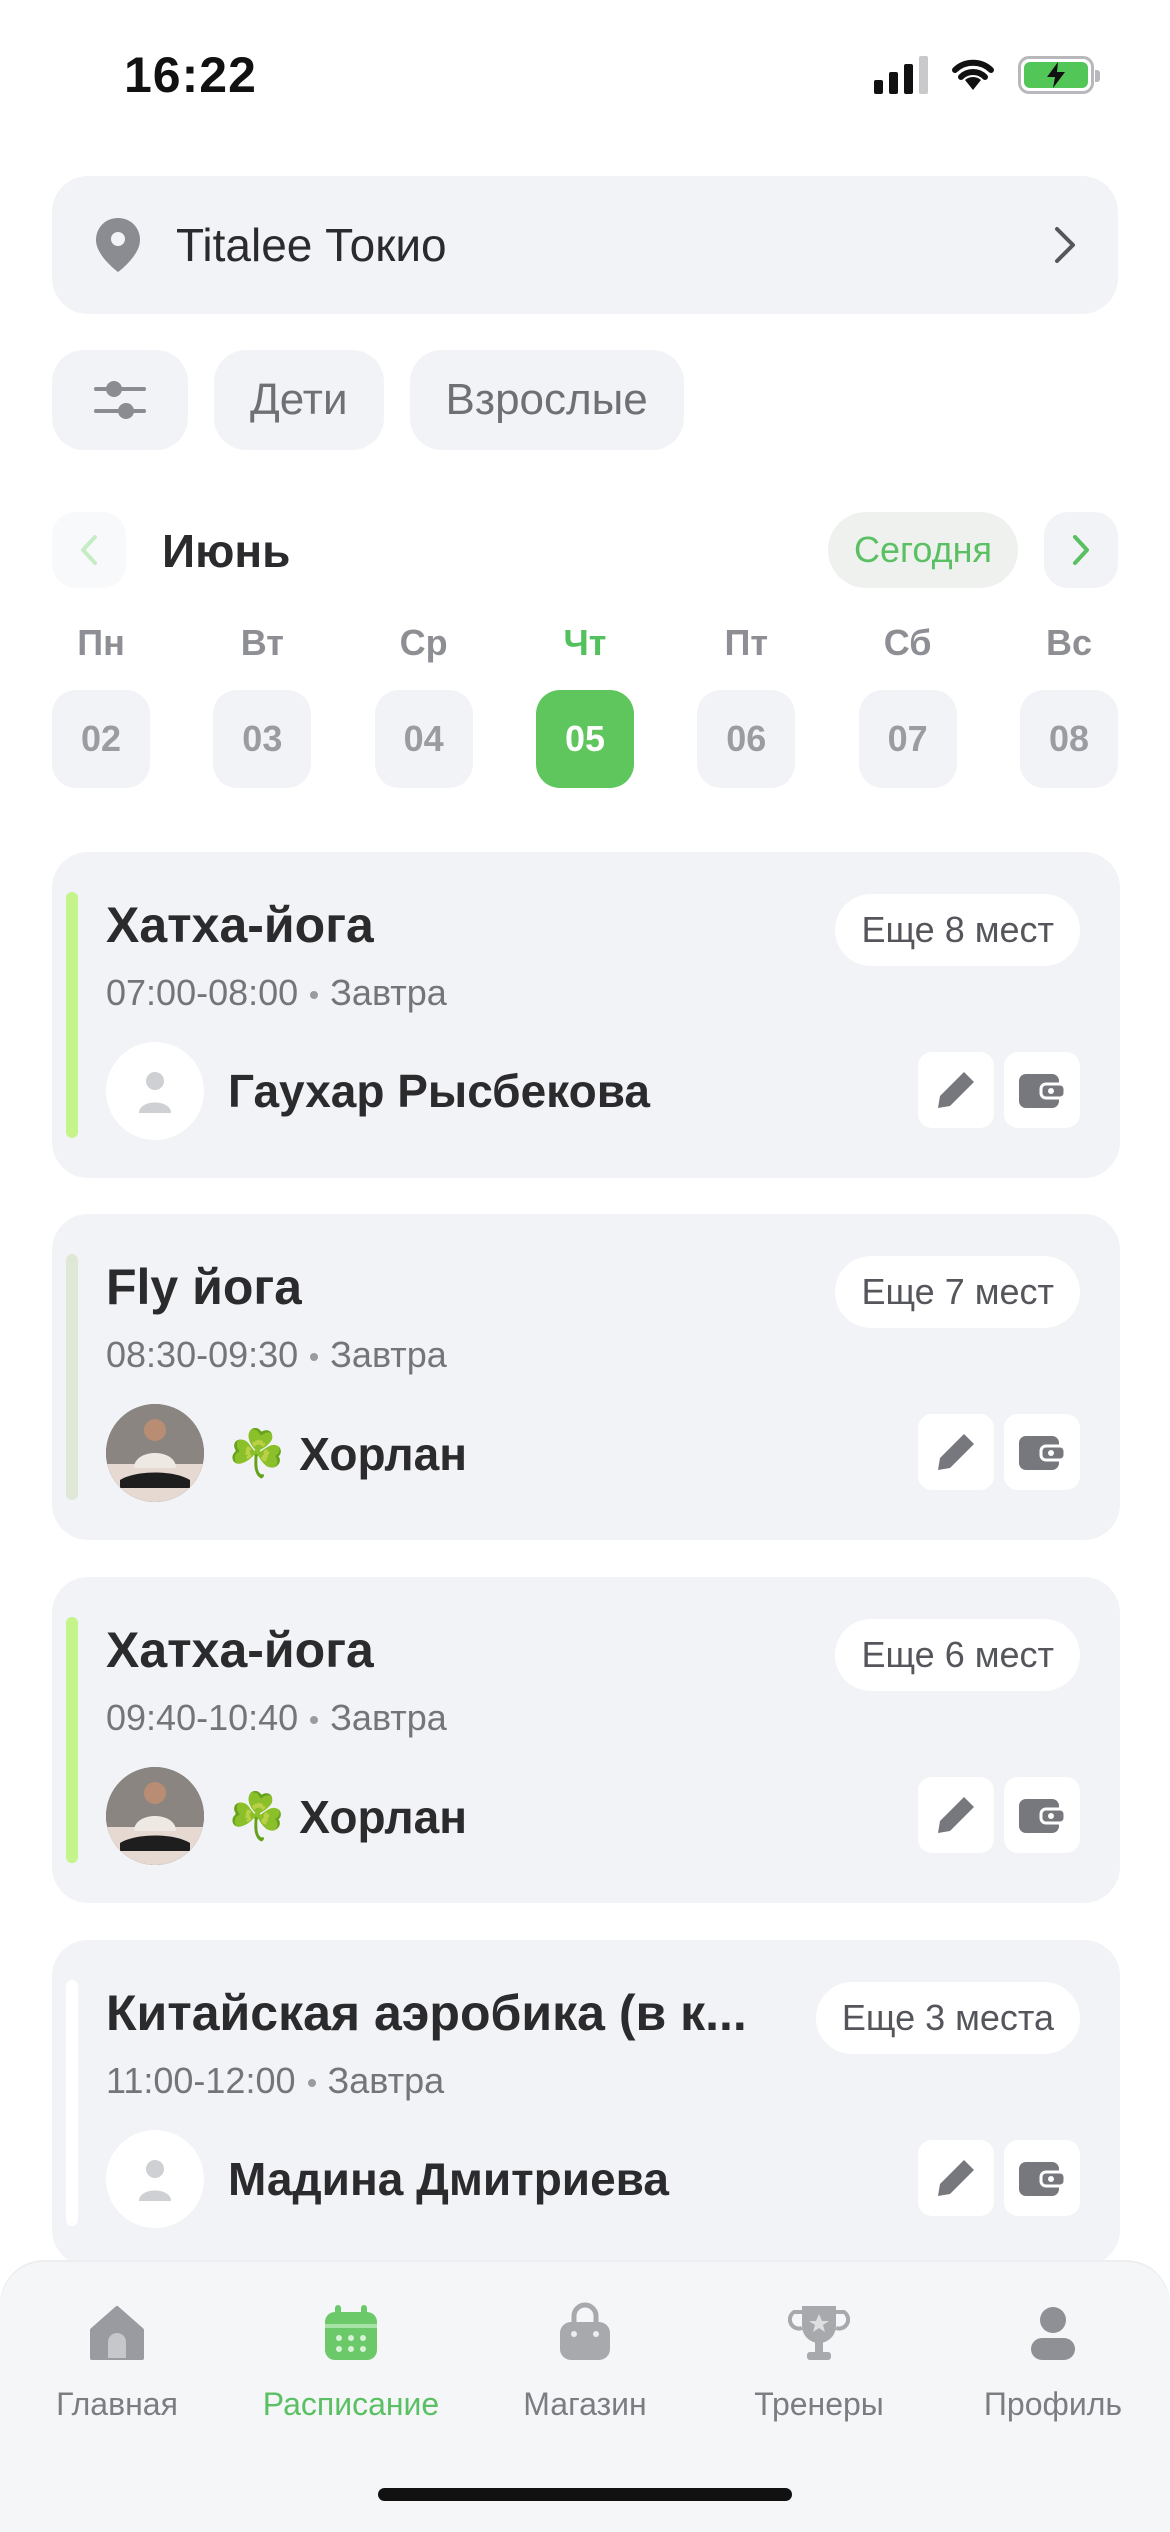 This screenshot has width=1170, height=2532. Describe the element at coordinates (1059, 75) in the screenshot. I see `battery-icon` at that location.